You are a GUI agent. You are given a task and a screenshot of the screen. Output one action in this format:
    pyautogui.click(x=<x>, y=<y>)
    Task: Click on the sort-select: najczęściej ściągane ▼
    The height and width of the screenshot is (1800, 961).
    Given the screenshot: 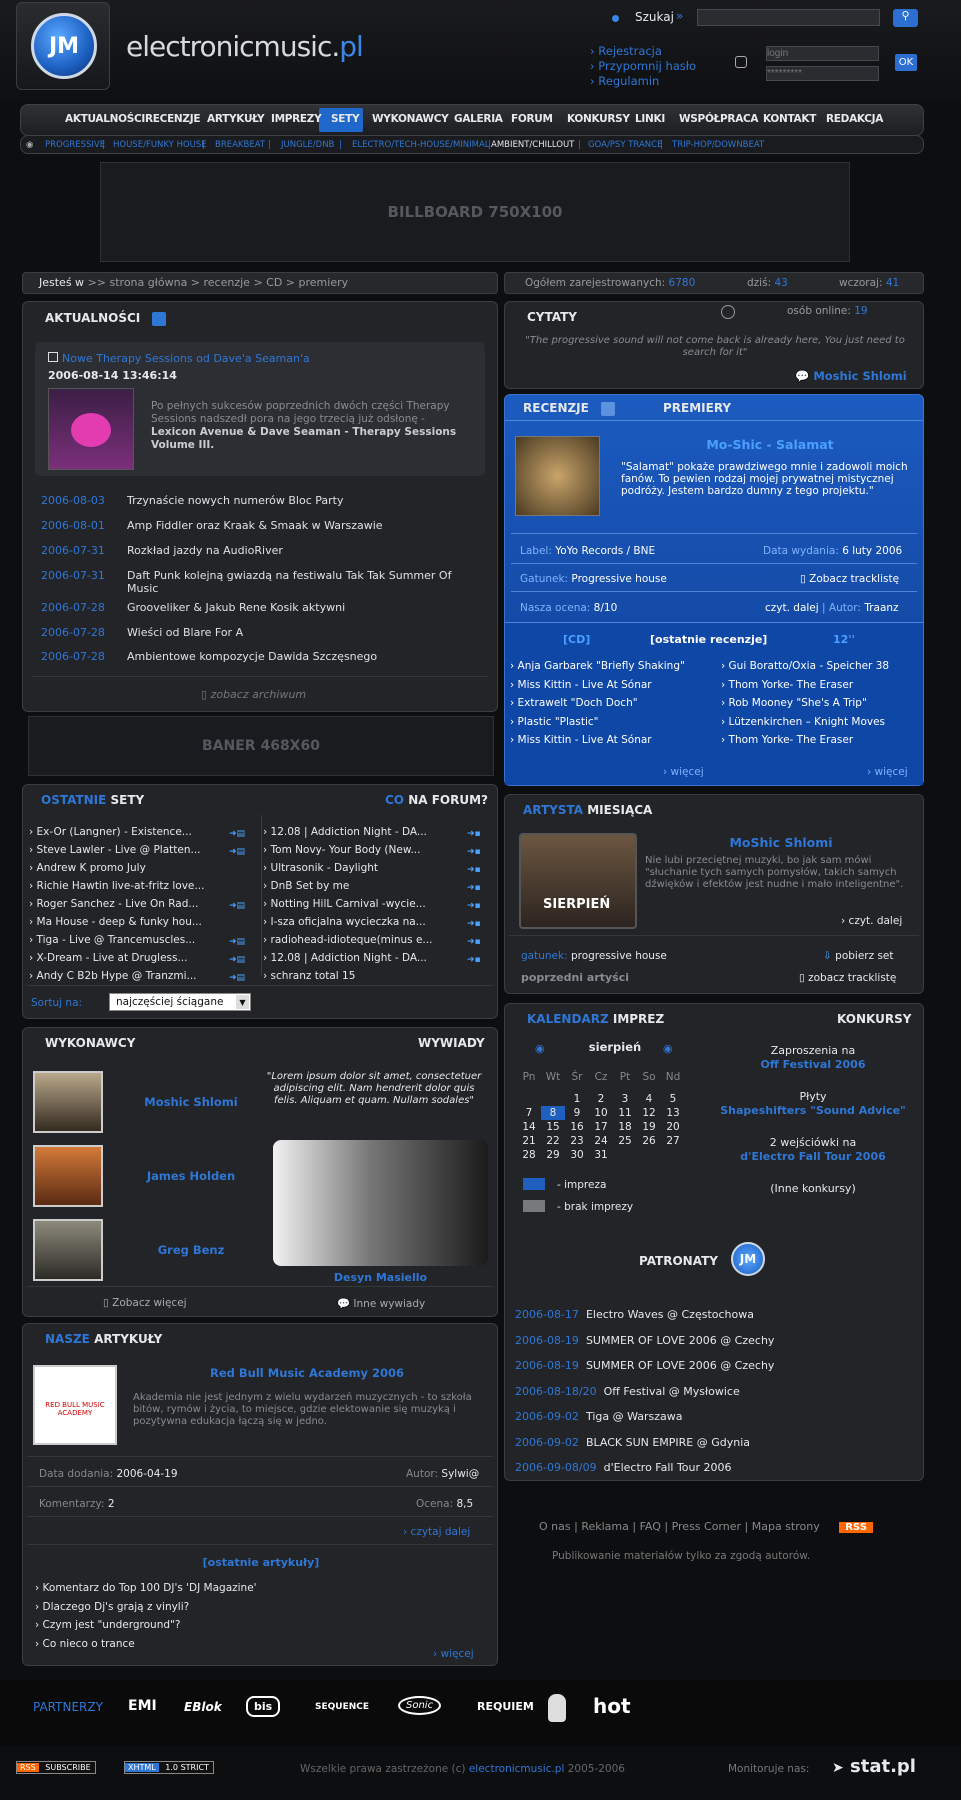 What is the action you would take?
    pyautogui.click(x=180, y=1002)
    